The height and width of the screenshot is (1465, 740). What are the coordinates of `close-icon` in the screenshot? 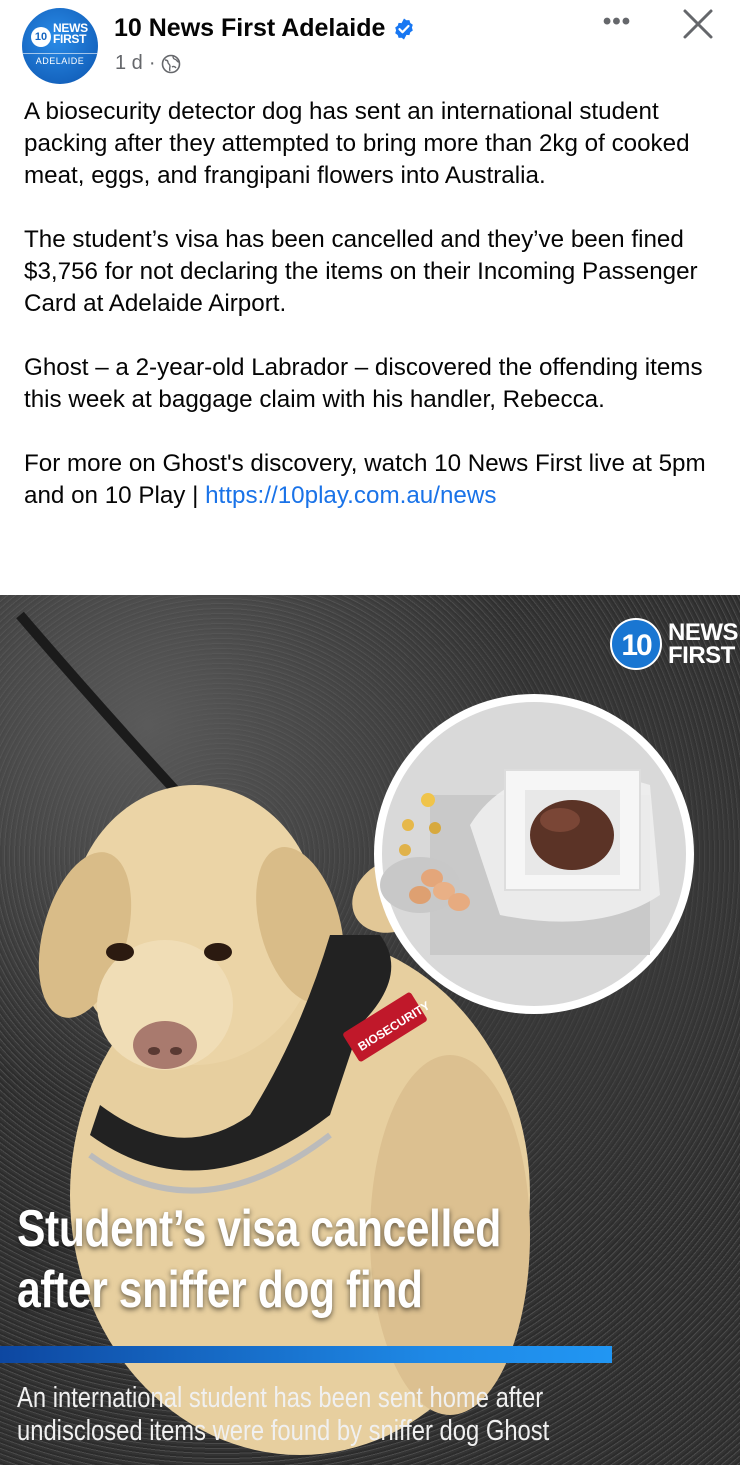 It's located at (698, 24).